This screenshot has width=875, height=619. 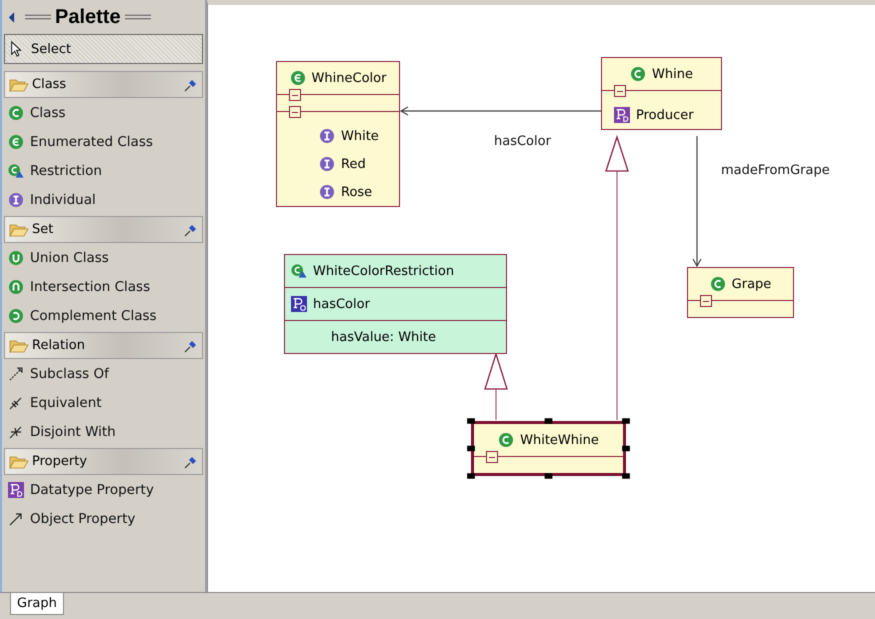 What do you see at coordinates (11, 17) in the screenshot?
I see `collapse-arrow-icon` at bounding box center [11, 17].